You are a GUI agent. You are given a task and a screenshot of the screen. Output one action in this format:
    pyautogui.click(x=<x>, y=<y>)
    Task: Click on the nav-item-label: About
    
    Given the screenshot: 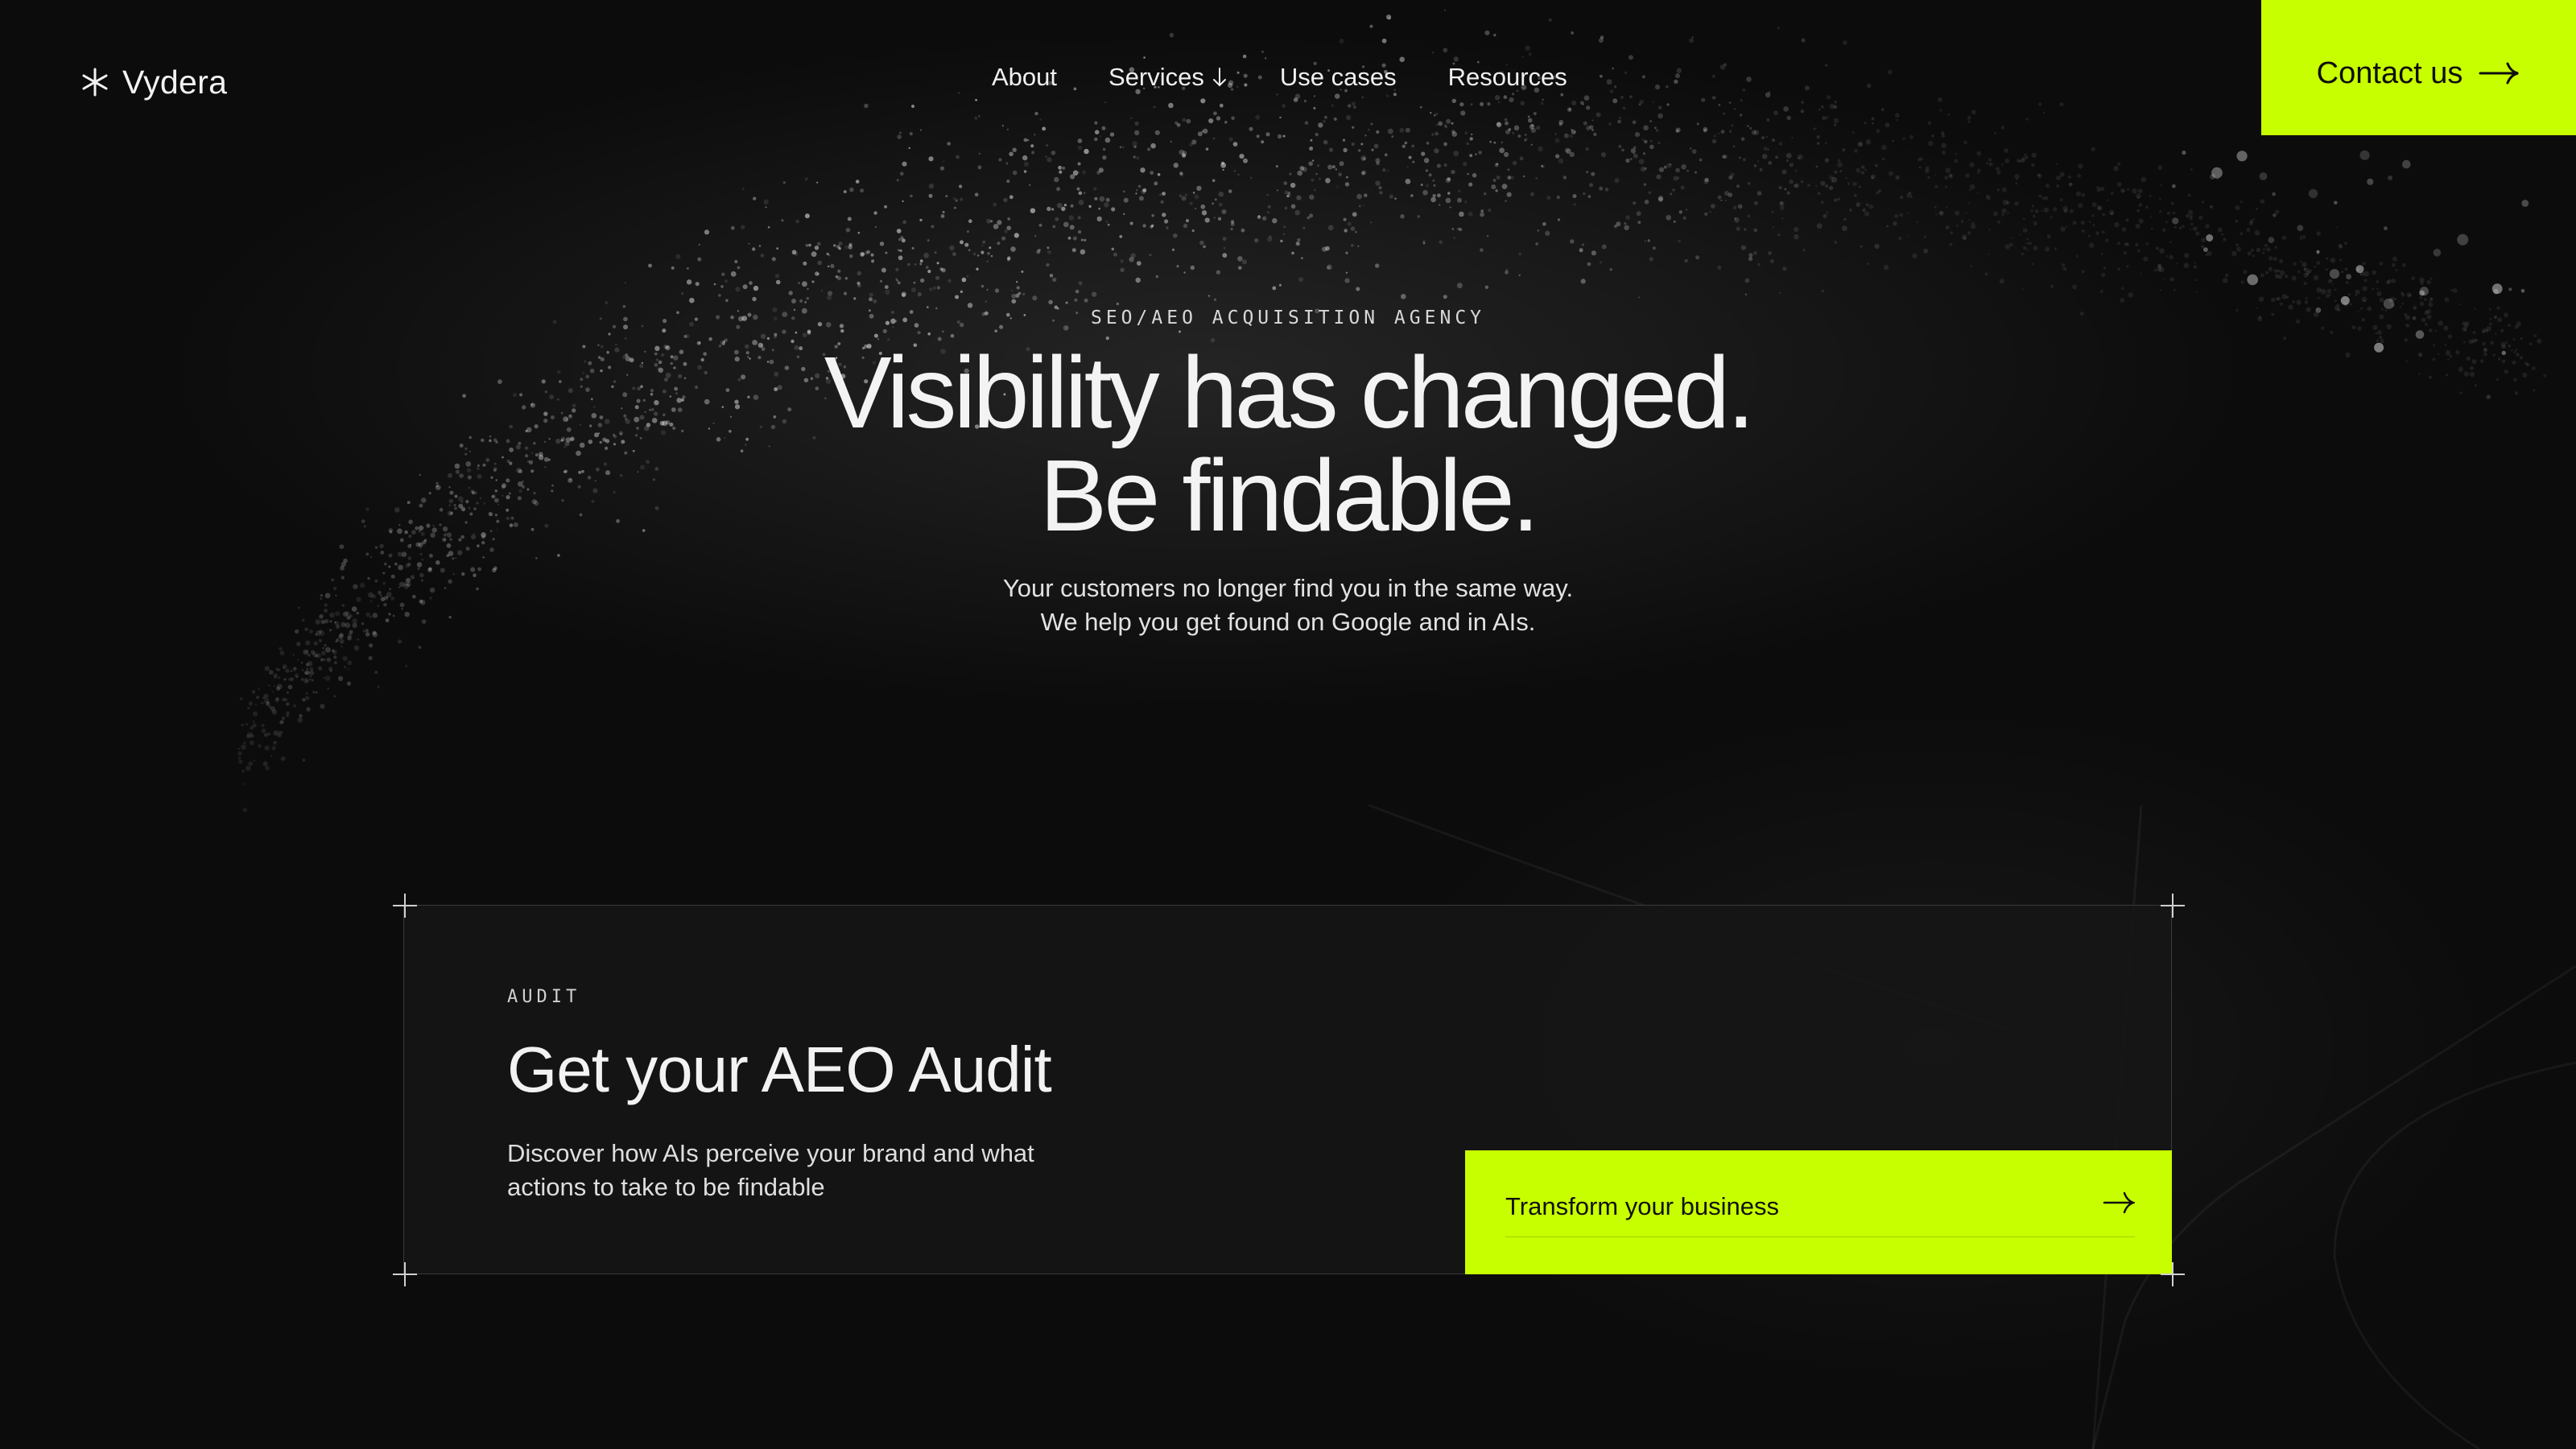 What is the action you would take?
    pyautogui.click(x=1025, y=77)
    